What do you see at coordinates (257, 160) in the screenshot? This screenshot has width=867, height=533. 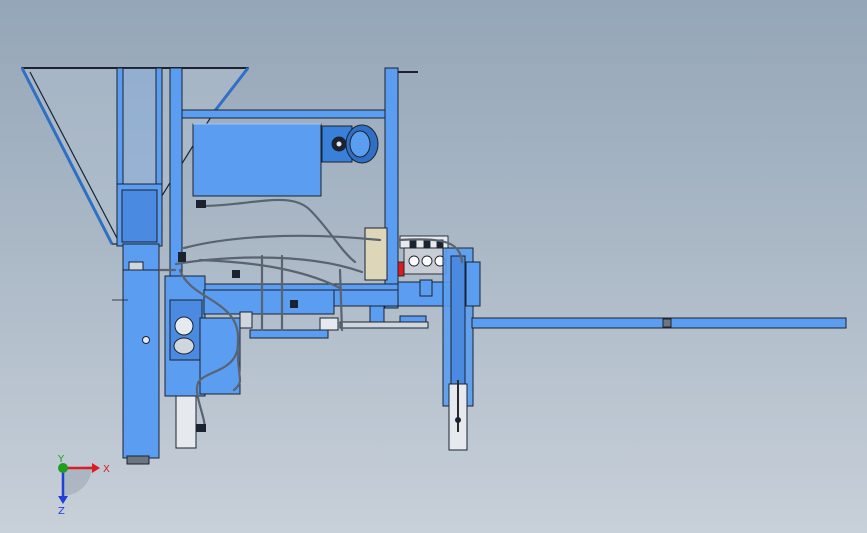 I see `tank-block` at bounding box center [257, 160].